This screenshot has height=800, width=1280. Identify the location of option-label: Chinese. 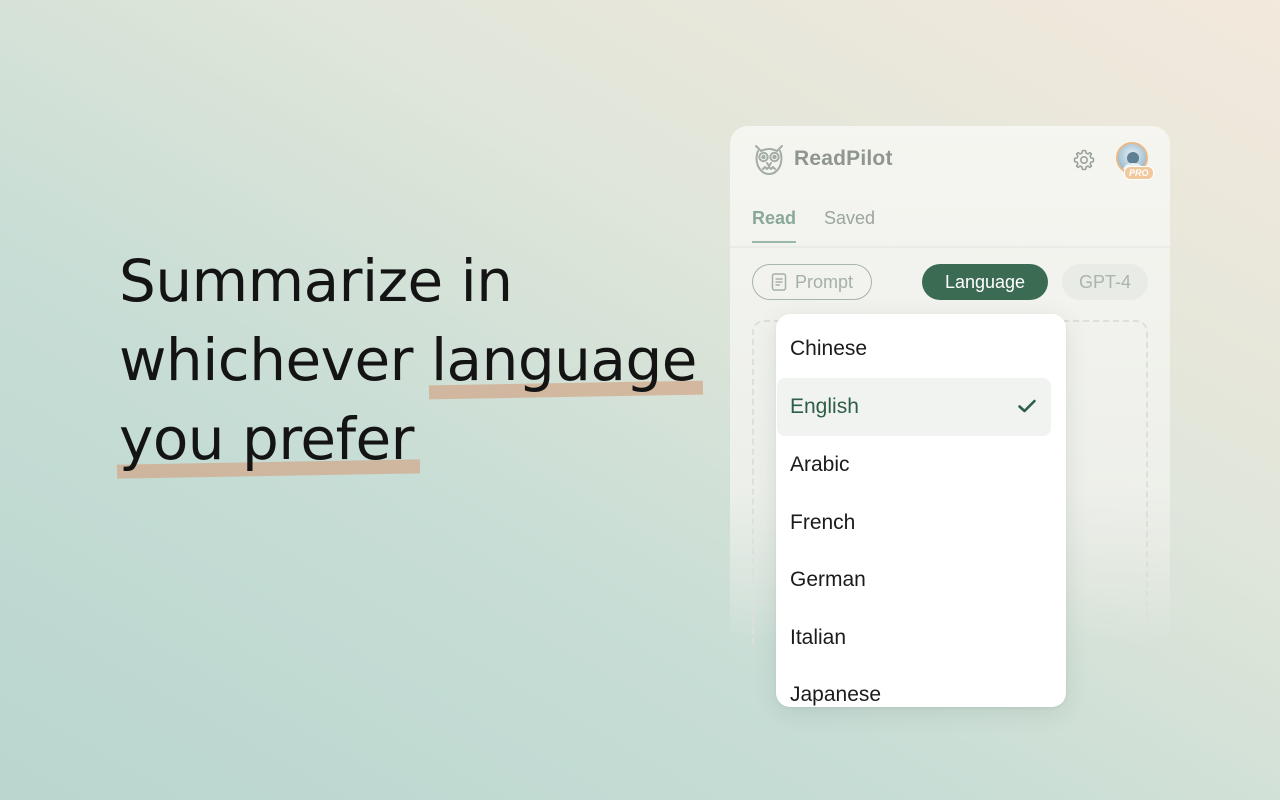
(829, 348).